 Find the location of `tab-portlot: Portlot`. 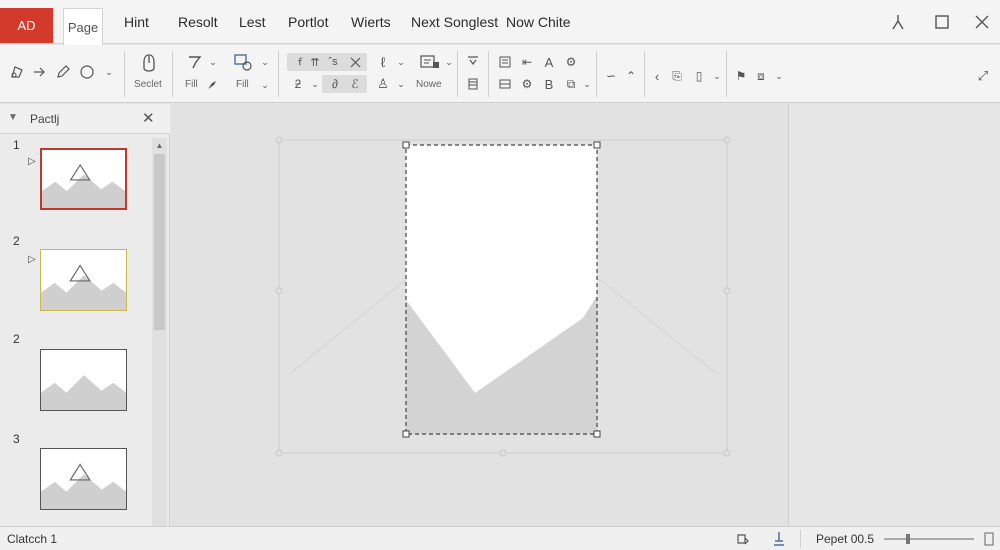

tab-portlot: Portlot is located at coordinates (308, 22).